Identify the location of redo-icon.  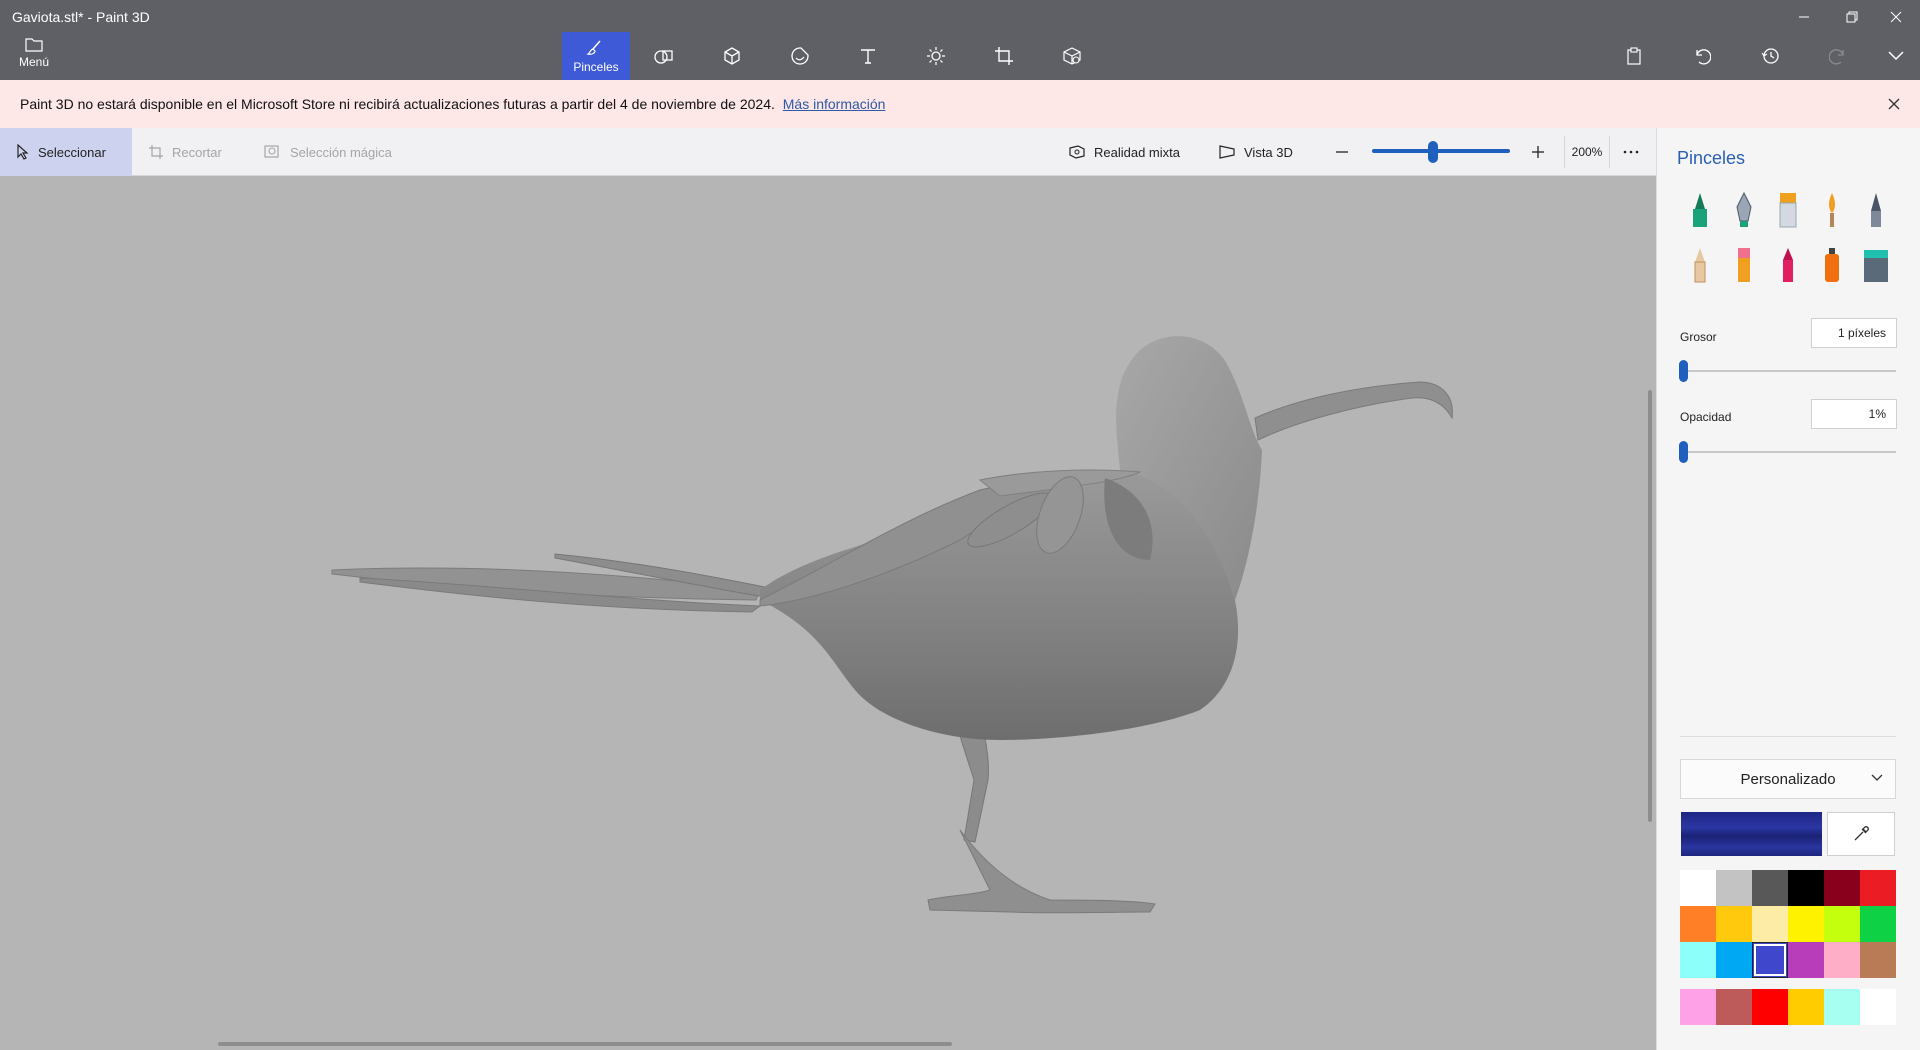
(1836, 57).